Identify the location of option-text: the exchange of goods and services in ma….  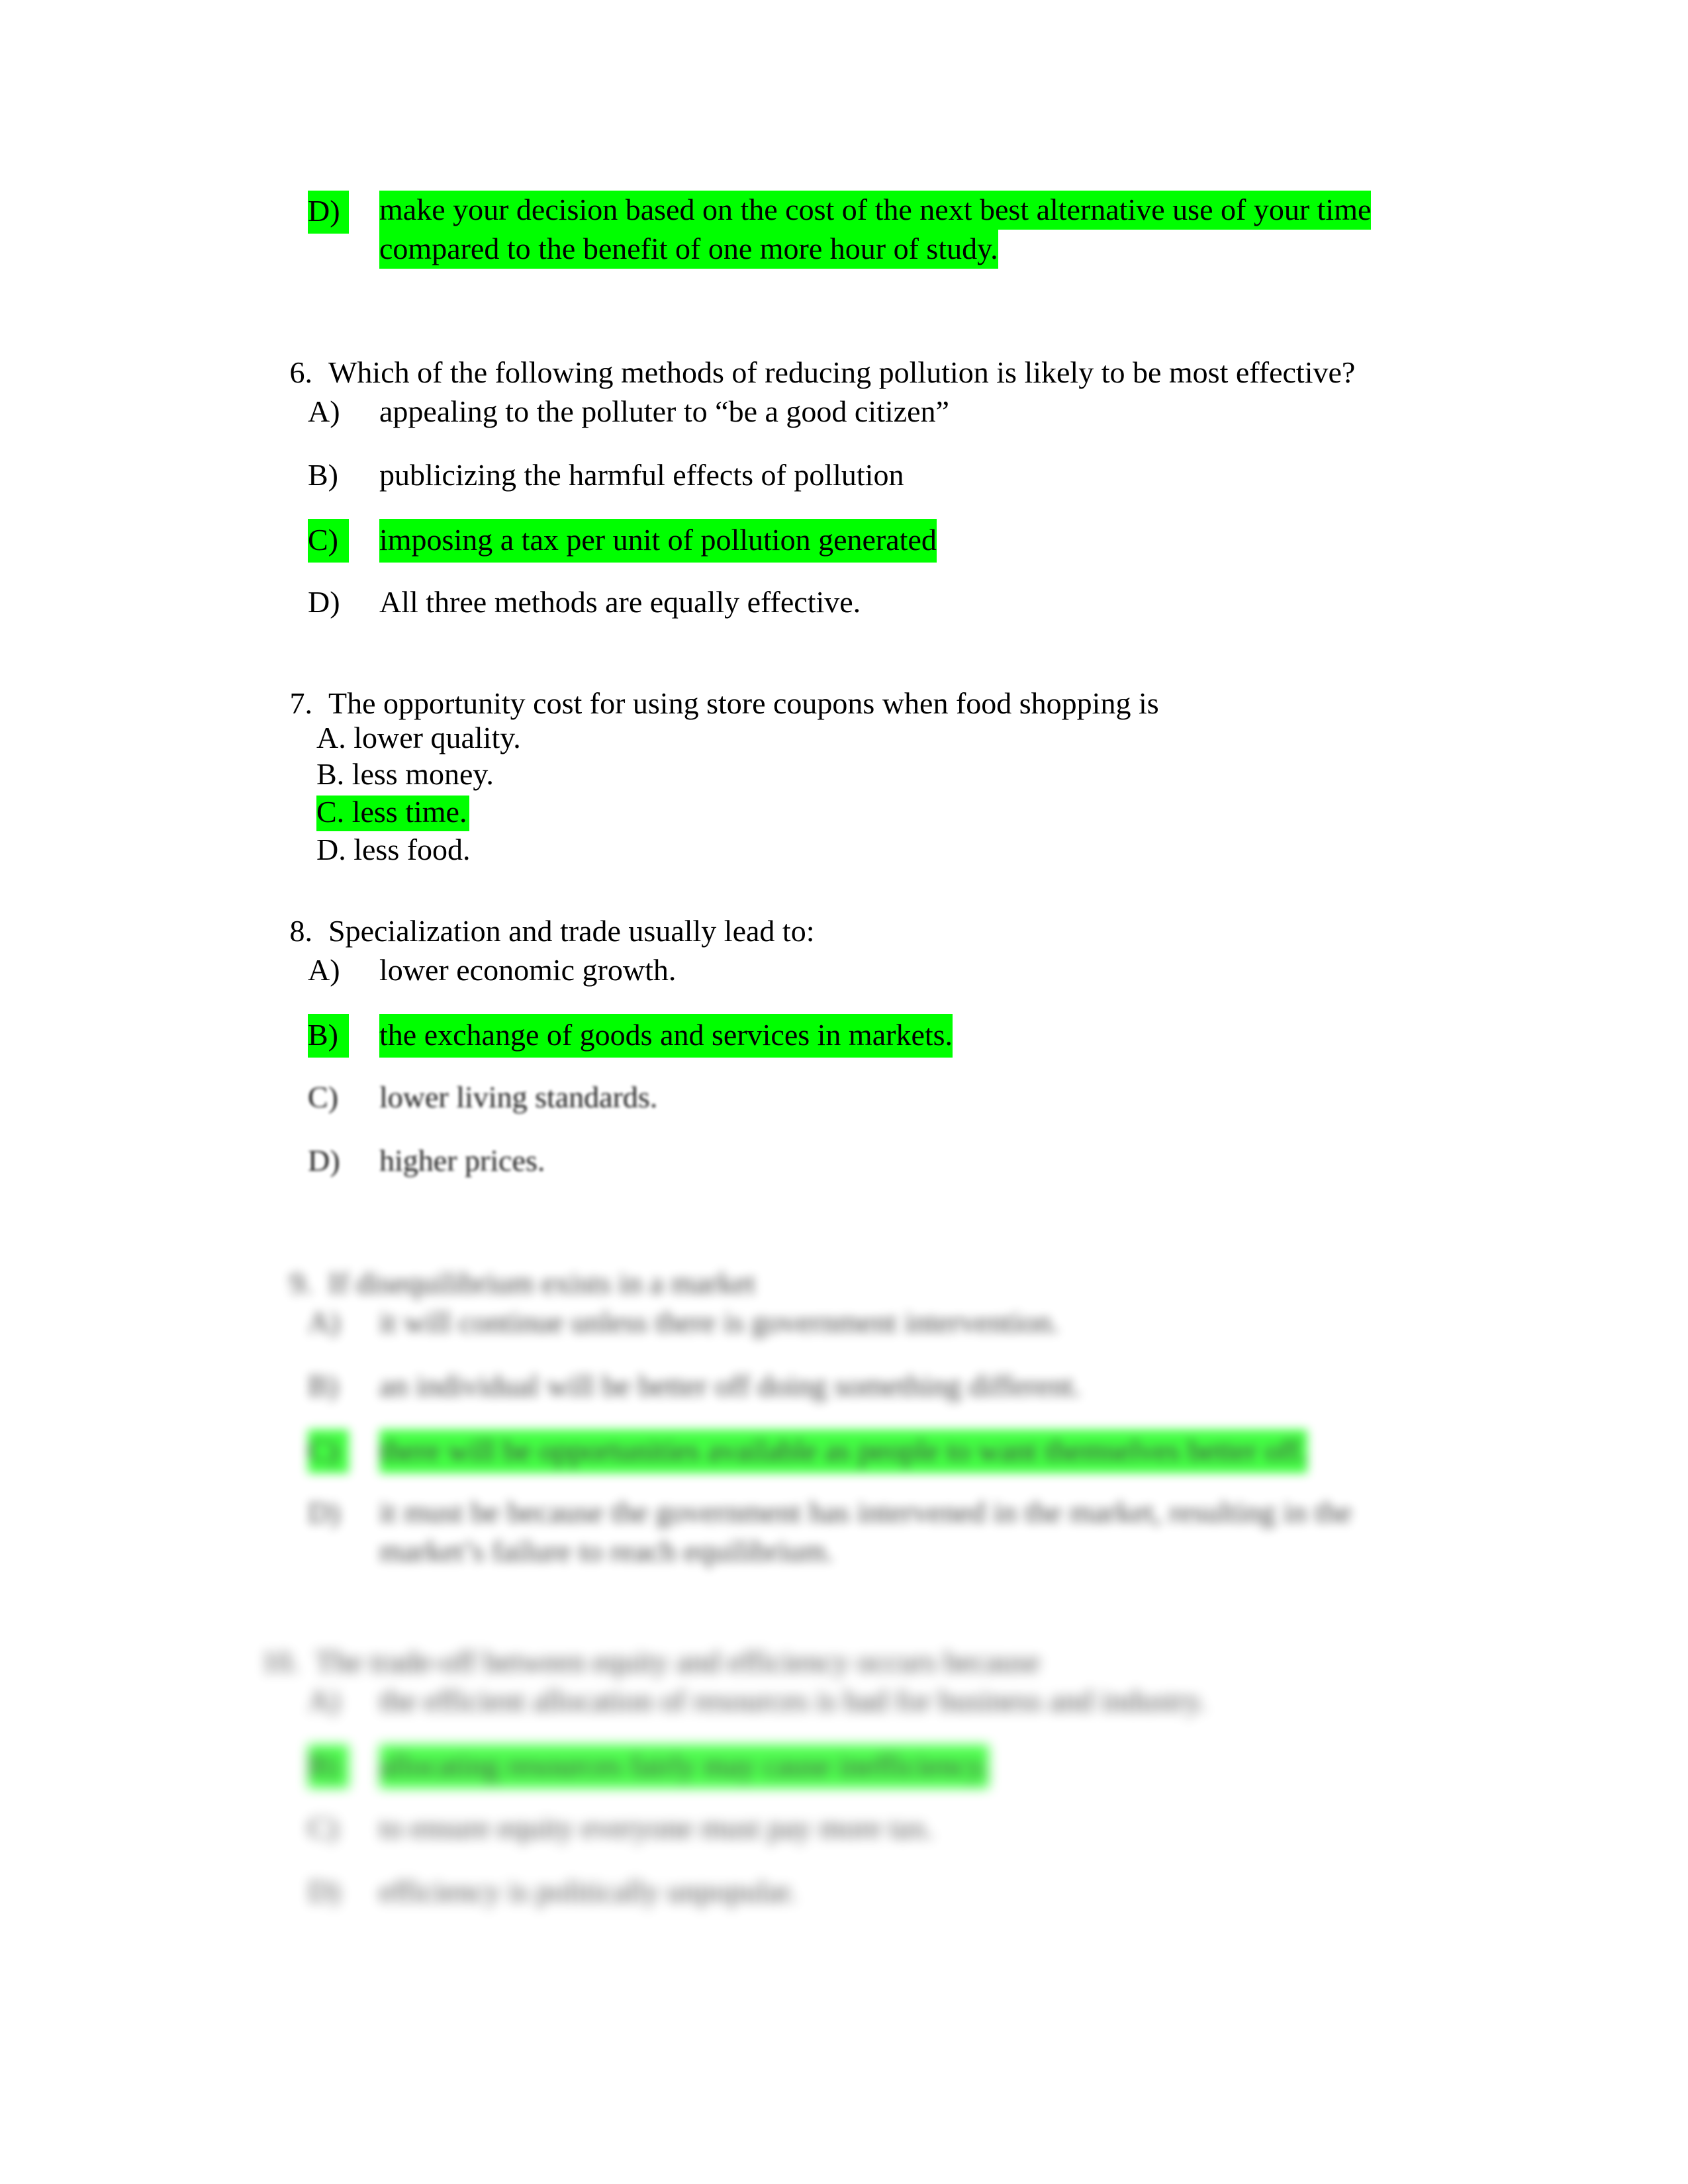
(666, 1036).